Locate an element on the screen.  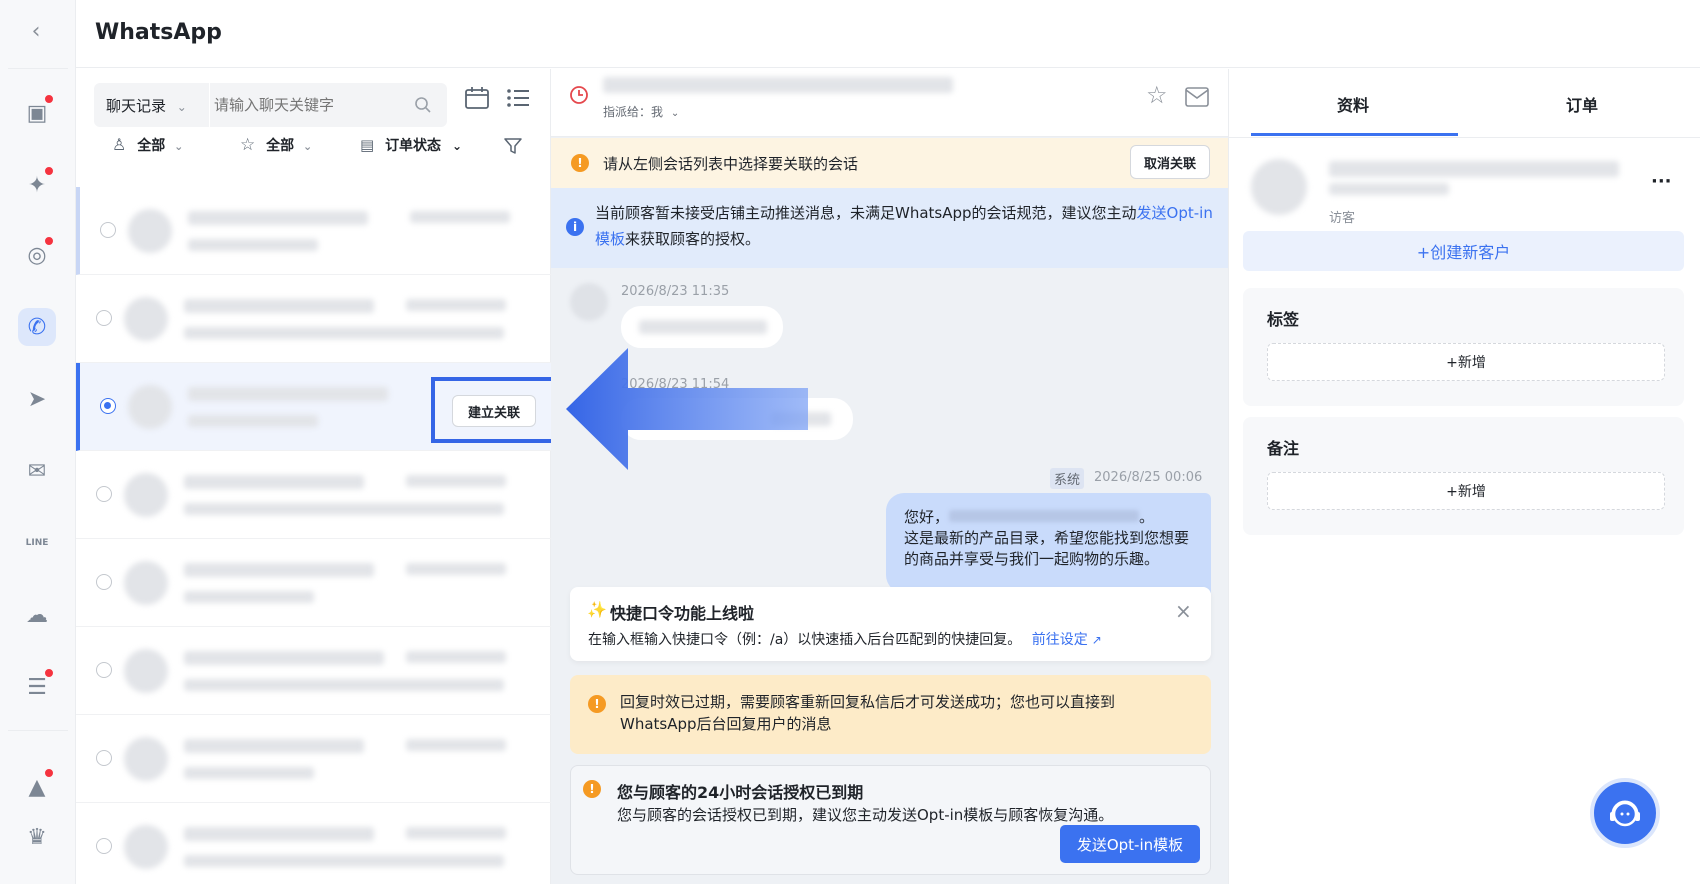
more-options-icon: ··· is located at coordinates (1661, 181).